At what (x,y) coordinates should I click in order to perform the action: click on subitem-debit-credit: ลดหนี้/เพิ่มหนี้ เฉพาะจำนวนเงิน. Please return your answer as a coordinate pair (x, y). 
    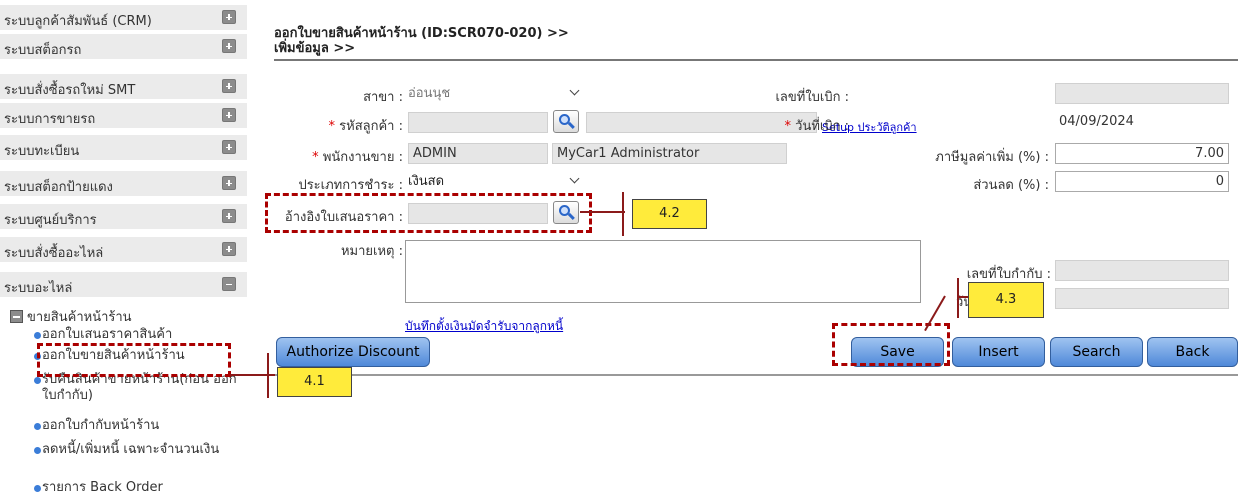
    Looking at the image, I should click on (138, 450).